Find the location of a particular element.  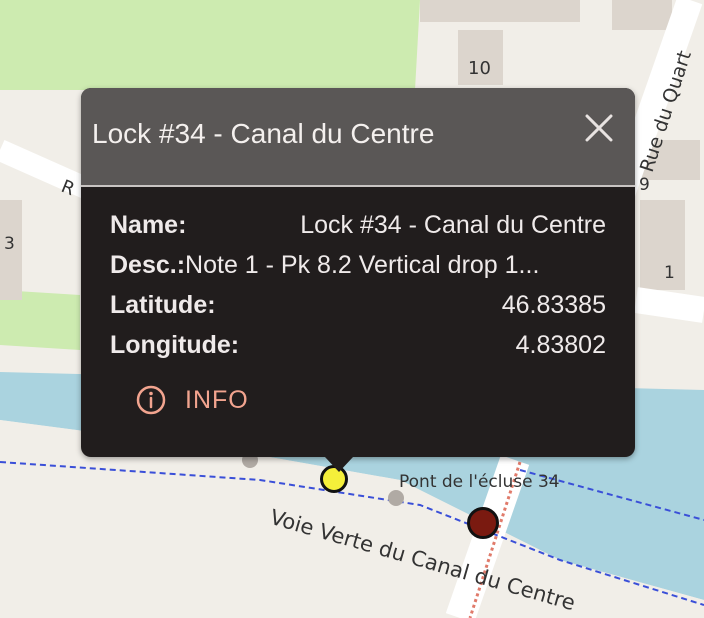

desc-label: Desc.: is located at coordinates (148, 265).